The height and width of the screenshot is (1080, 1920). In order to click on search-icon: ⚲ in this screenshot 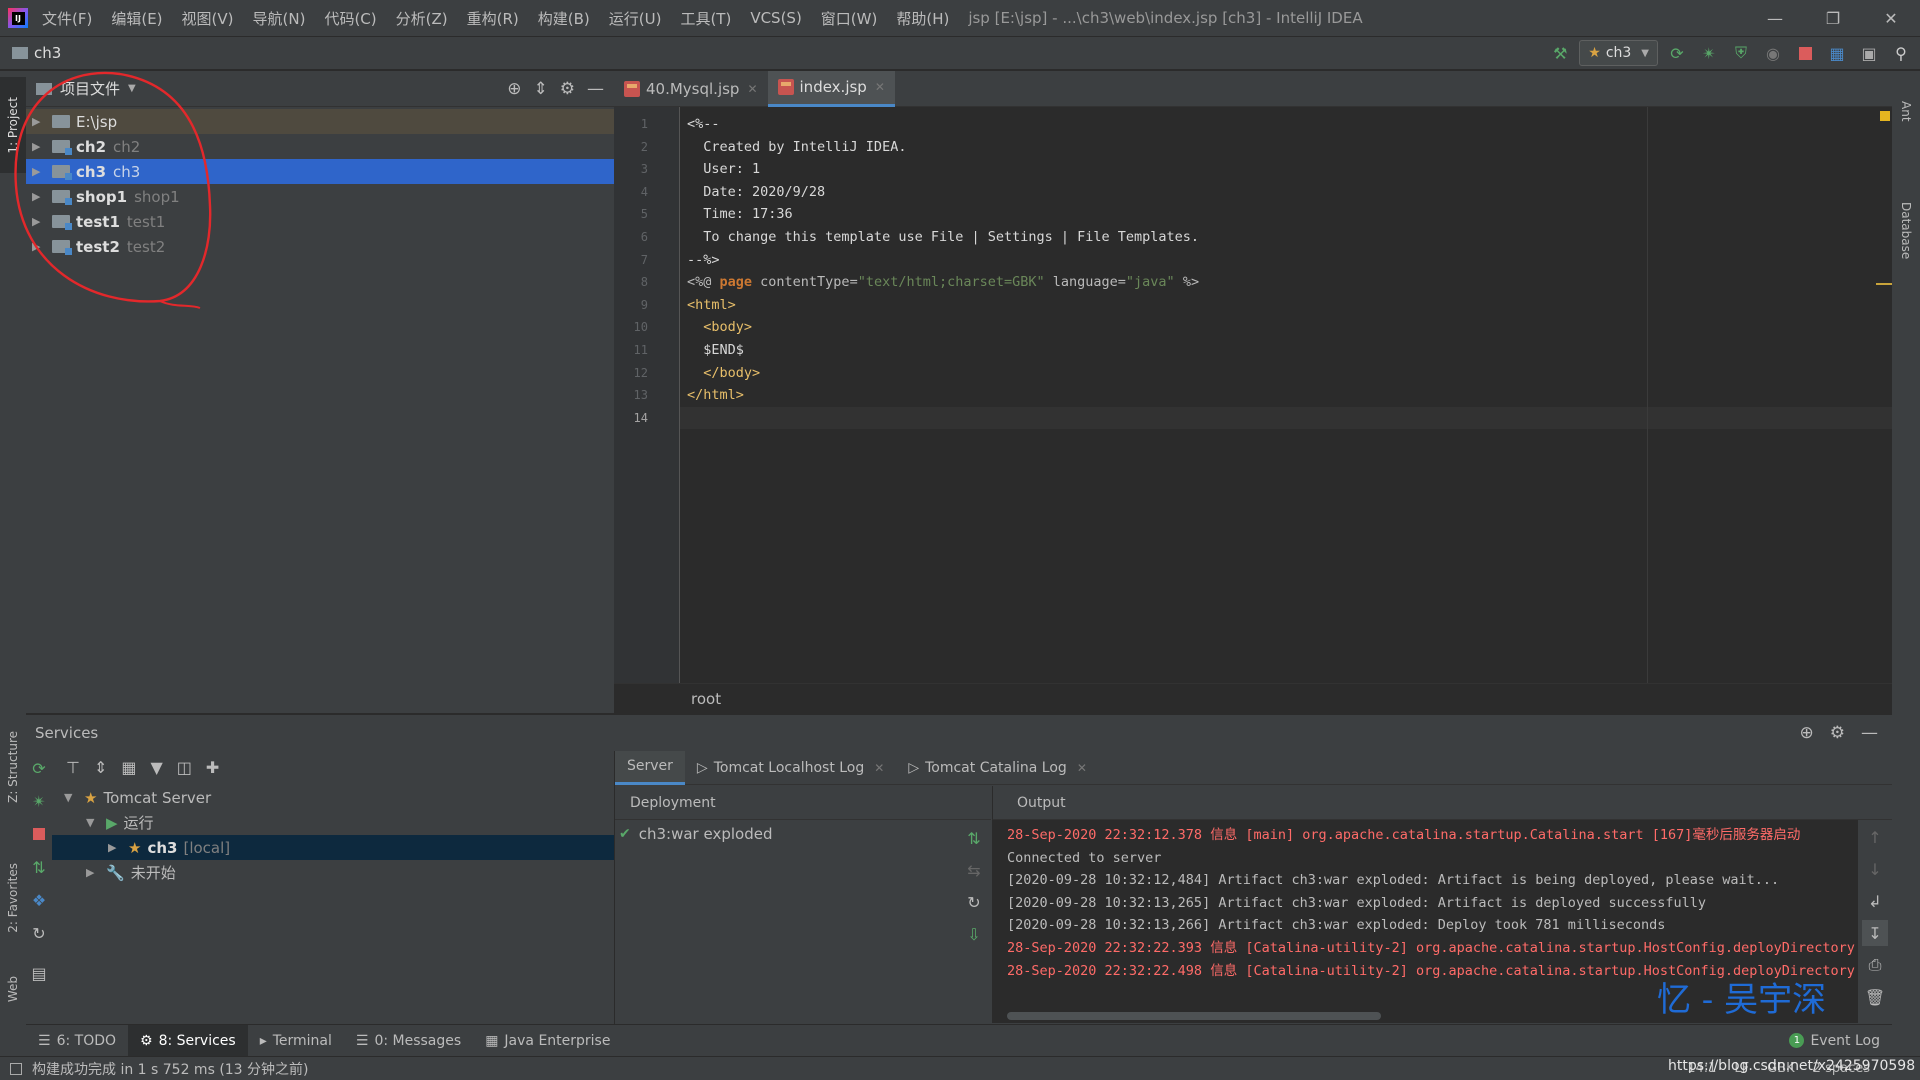, I will do `click(1901, 53)`.